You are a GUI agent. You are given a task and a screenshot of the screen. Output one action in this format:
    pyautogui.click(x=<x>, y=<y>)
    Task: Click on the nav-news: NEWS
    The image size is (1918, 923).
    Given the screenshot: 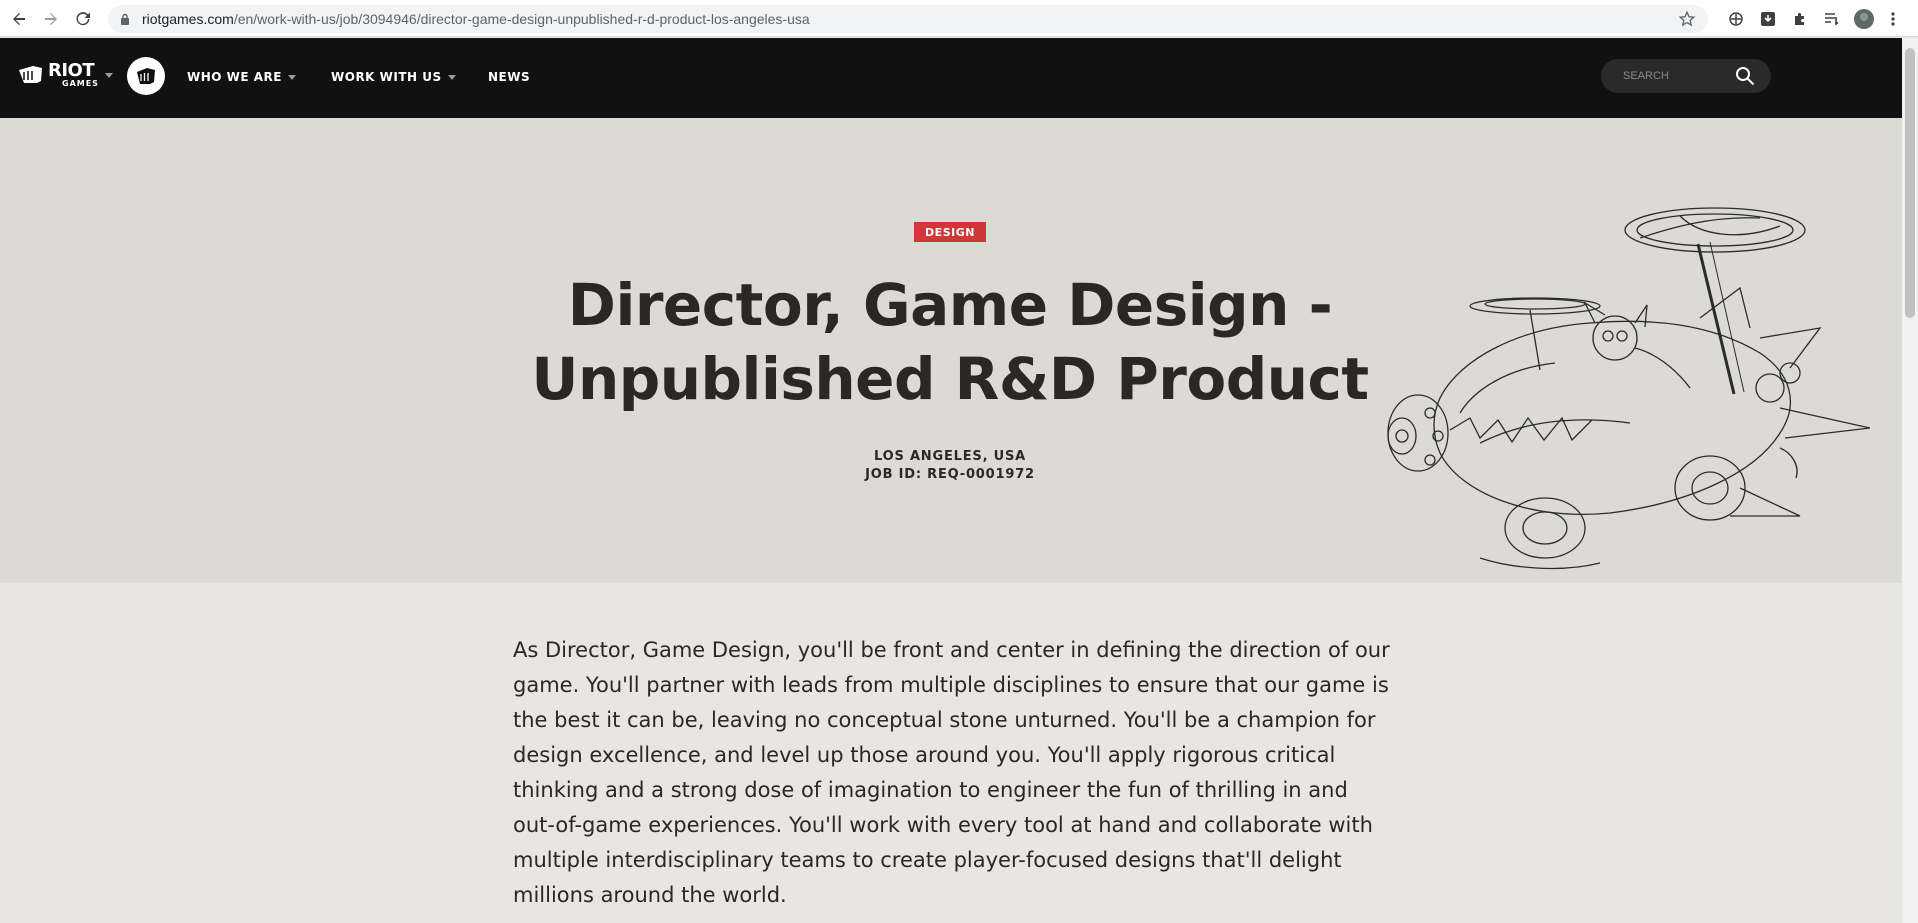 What is the action you would take?
    pyautogui.click(x=509, y=77)
    